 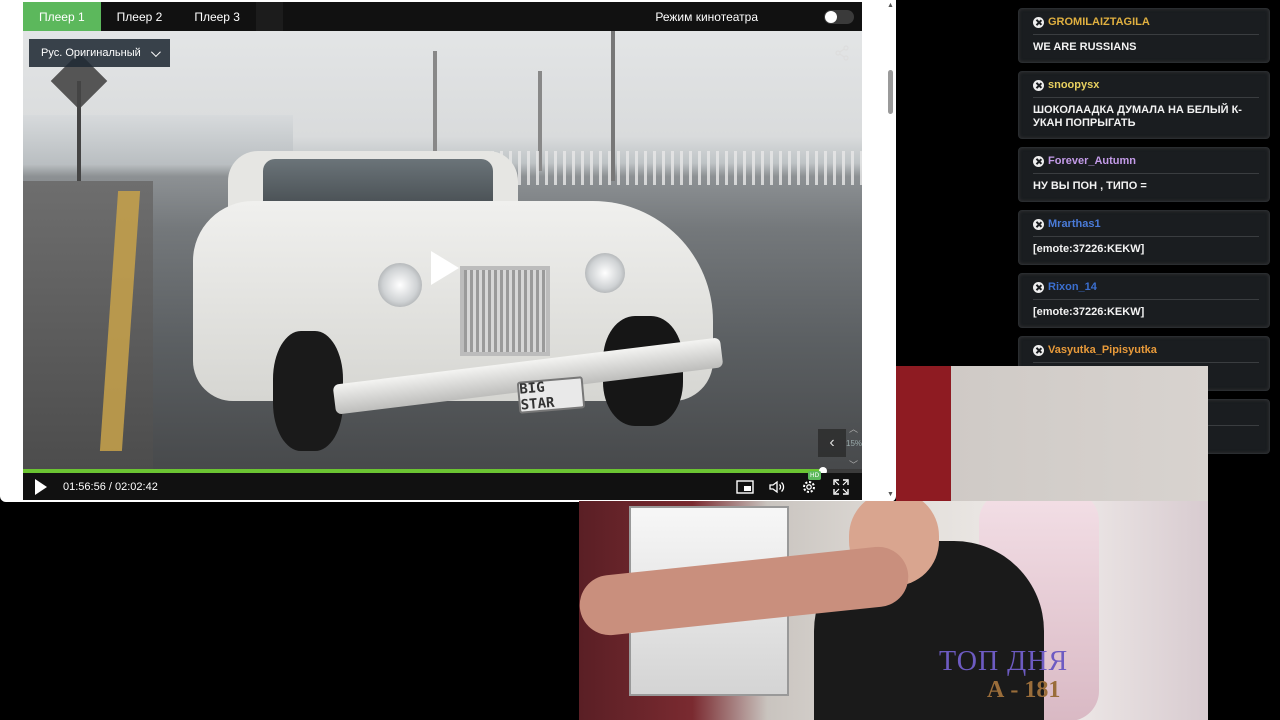 I want to click on chat-username: Rixon_14, so click(x=1072, y=287).